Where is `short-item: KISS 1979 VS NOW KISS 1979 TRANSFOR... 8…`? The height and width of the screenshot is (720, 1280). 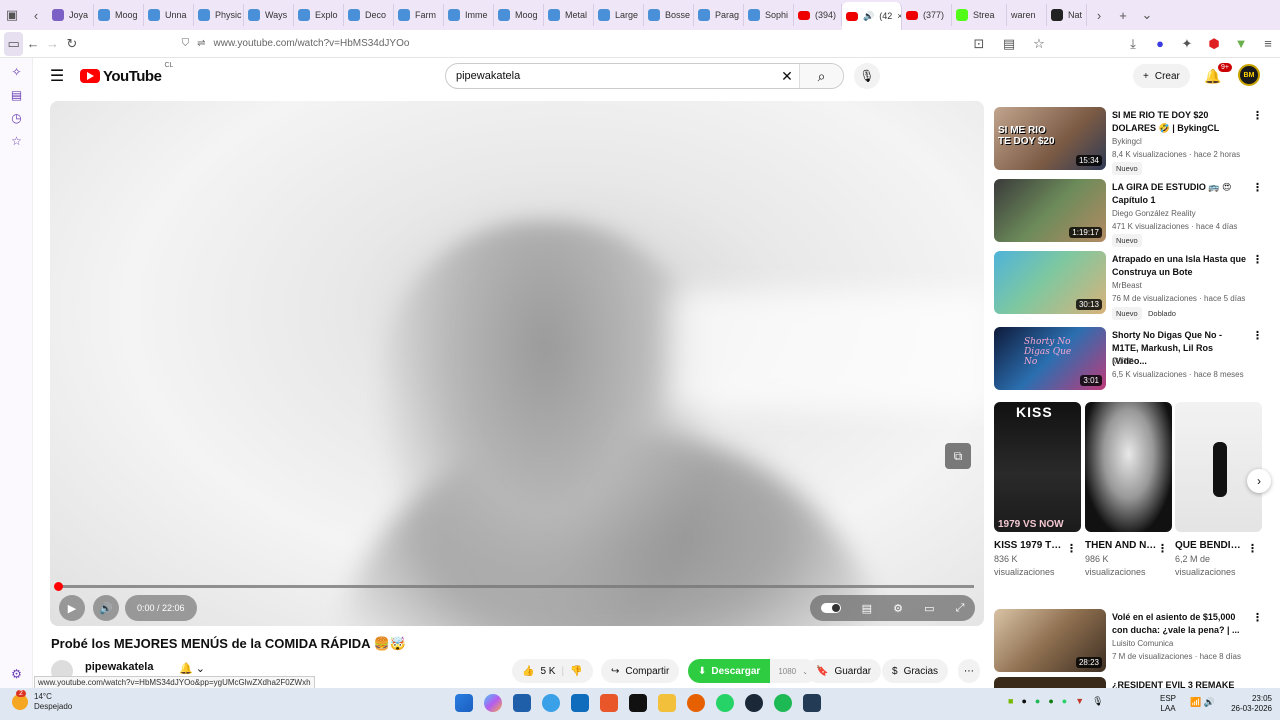
short-item: KISS 1979 VS NOW KISS 1979 TRANSFOR... 8… is located at coordinates (1037, 490).